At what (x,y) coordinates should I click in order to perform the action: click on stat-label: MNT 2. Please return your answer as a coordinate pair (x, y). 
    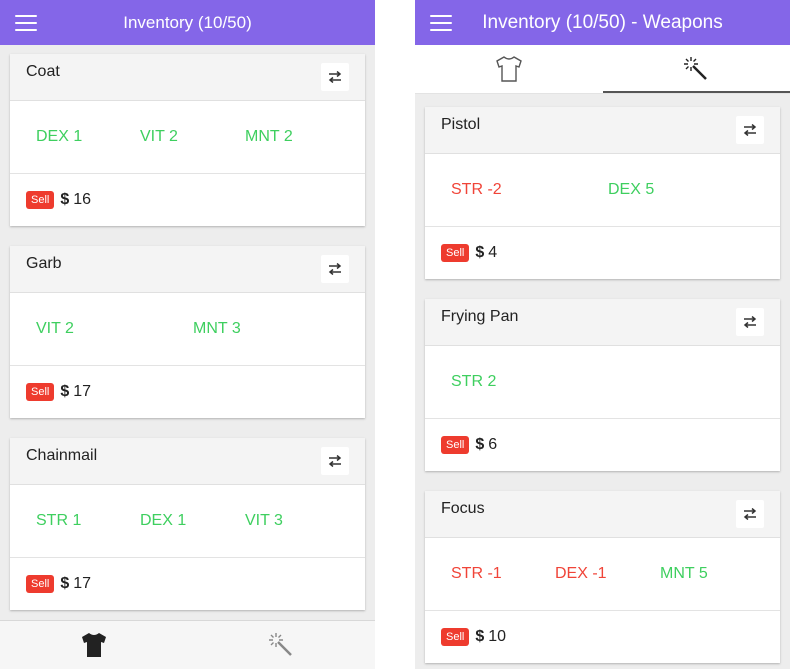
    Looking at the image, I should click on (269, 136).